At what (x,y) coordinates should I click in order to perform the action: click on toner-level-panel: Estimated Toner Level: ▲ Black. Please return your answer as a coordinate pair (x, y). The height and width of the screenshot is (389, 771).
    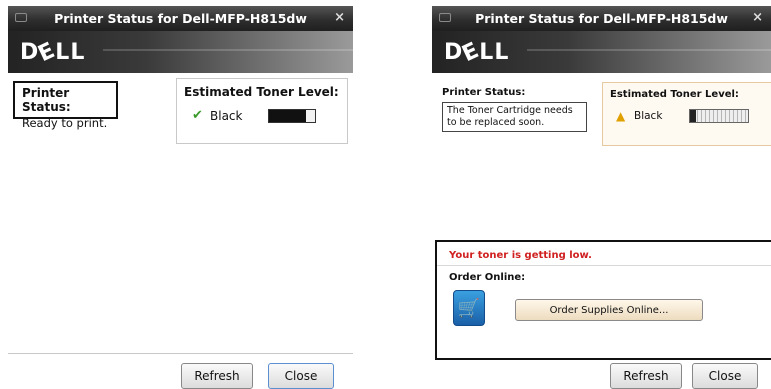
    Looking at the image, I should click on (686, 114).